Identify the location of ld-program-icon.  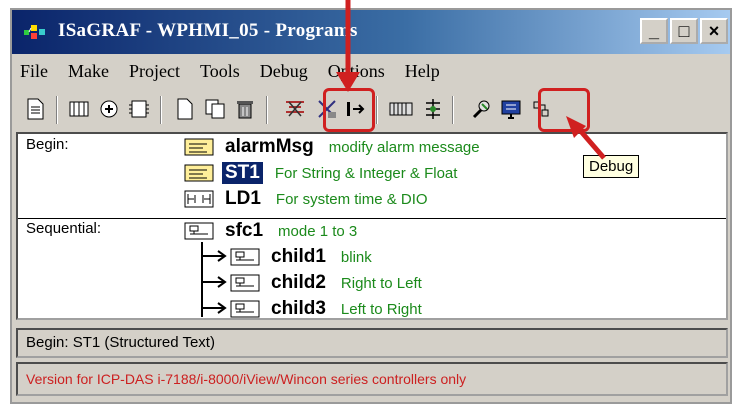
(199, 199).